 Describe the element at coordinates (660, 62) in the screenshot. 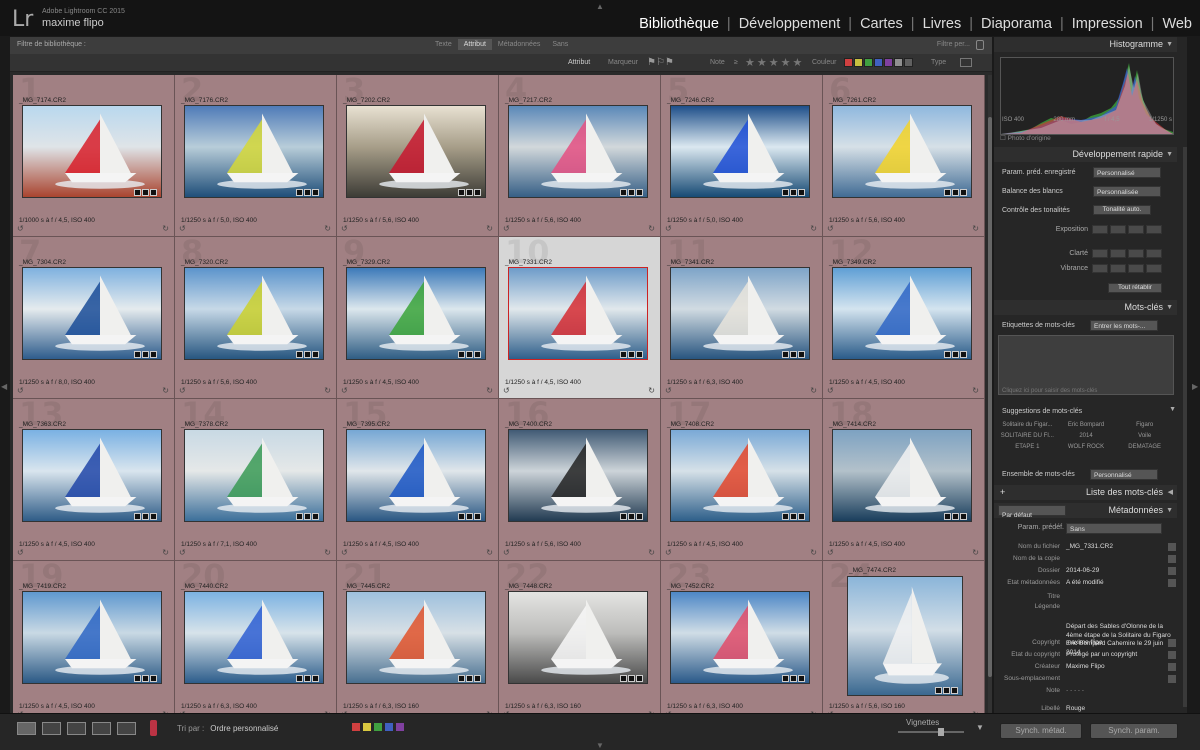

I see `flag-filter-icons: ⚑⚐⚑` at that location.